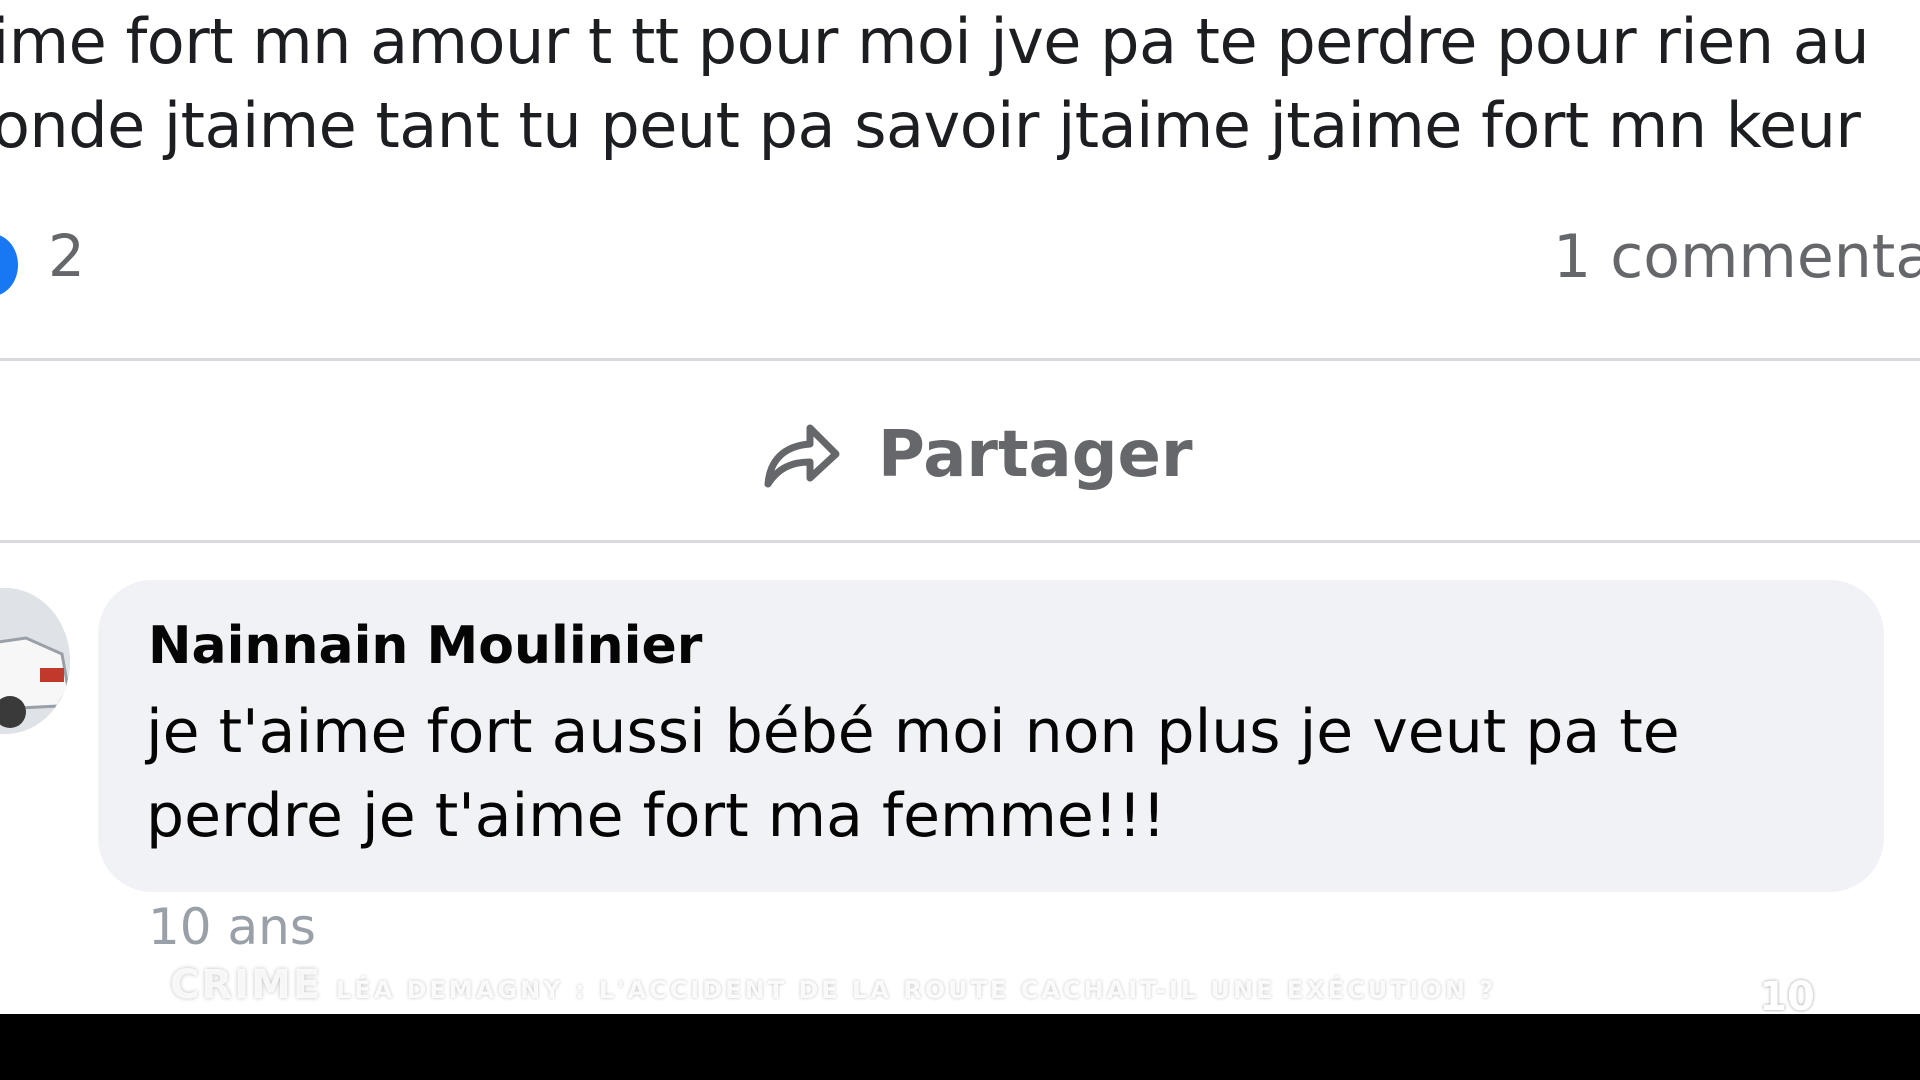 This screenshot has width=1920, height=1080. Describe the element at coordinates (1035, 455) in the screenshot. I see `share-label: Partager` at that location.